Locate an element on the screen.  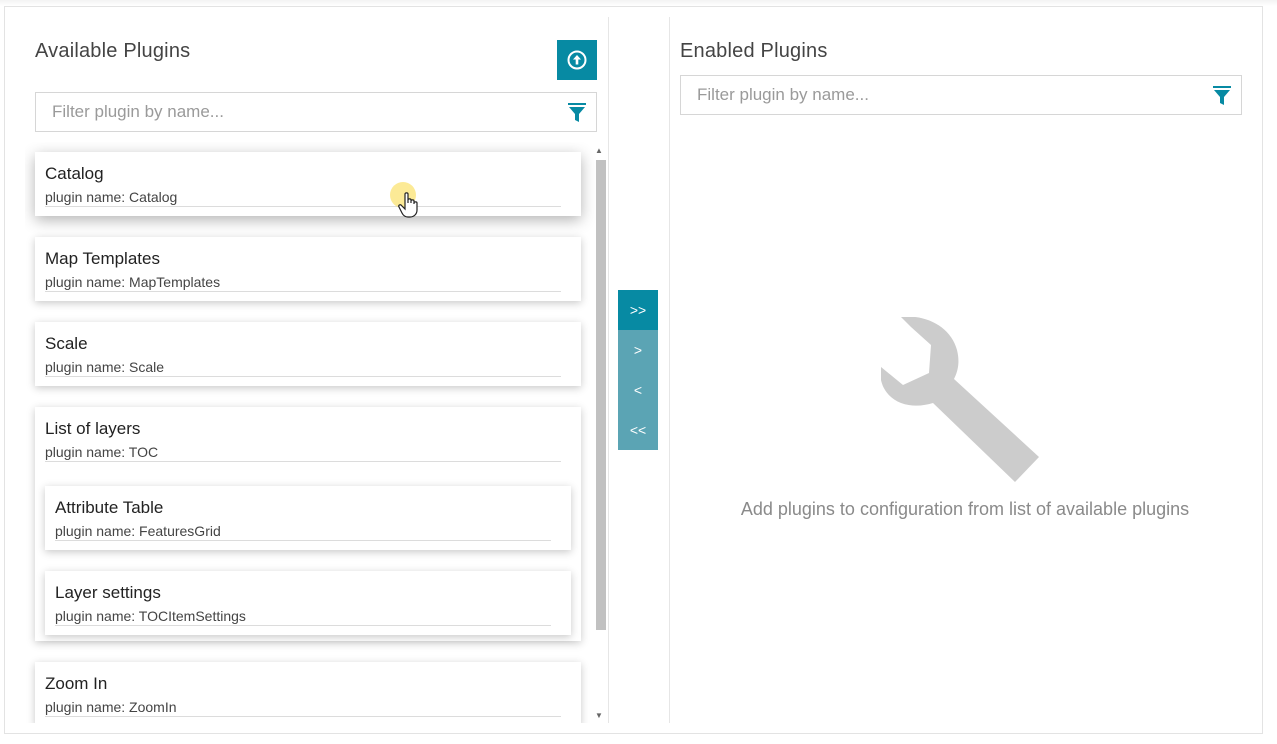
plugin-subtitle: plugin name: Catalog is located at coordinates (111, 197).